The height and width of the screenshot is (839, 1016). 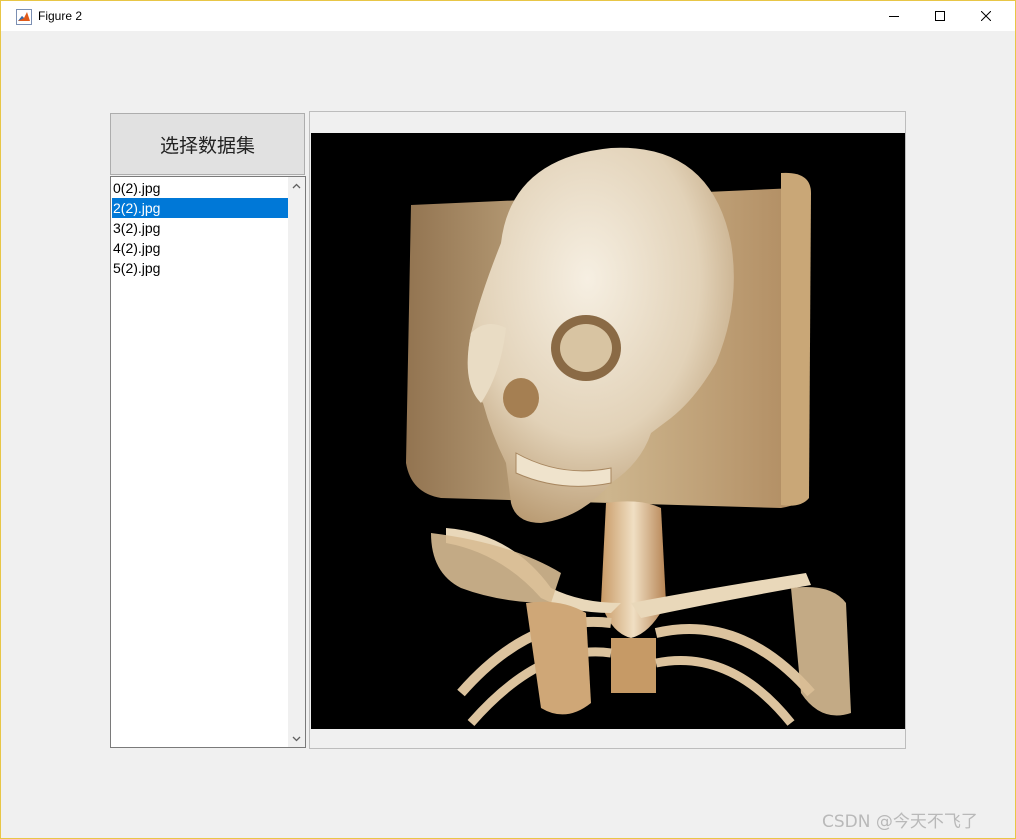 What do you see at coordinates (296, 462) in the screenshot?
I see `listbox-scrollbar` at bounding box center [296, 462].